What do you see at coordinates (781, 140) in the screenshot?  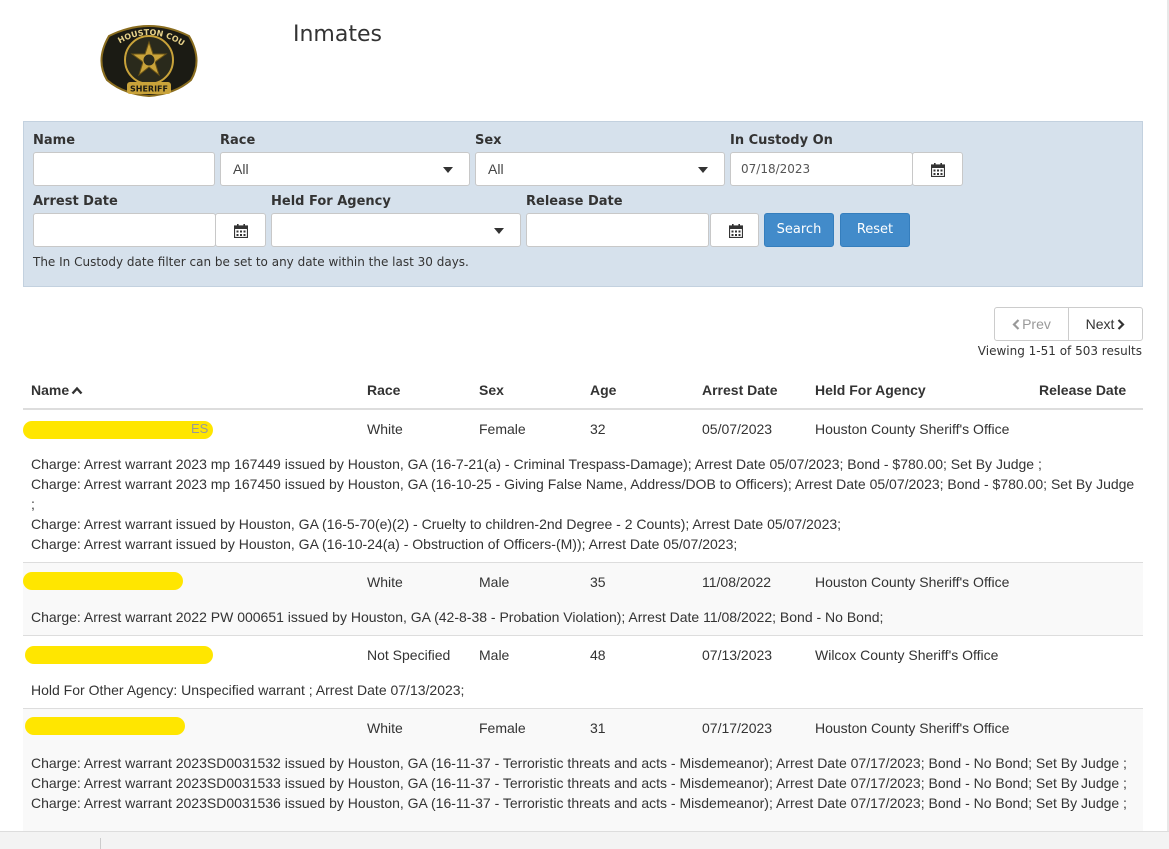 I see `custody-label: In Custody On` at bounding box center [781, 140].